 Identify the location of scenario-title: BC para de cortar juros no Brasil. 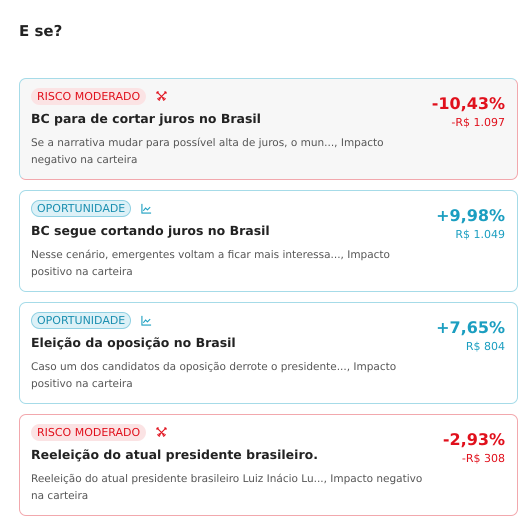
(146, 118).